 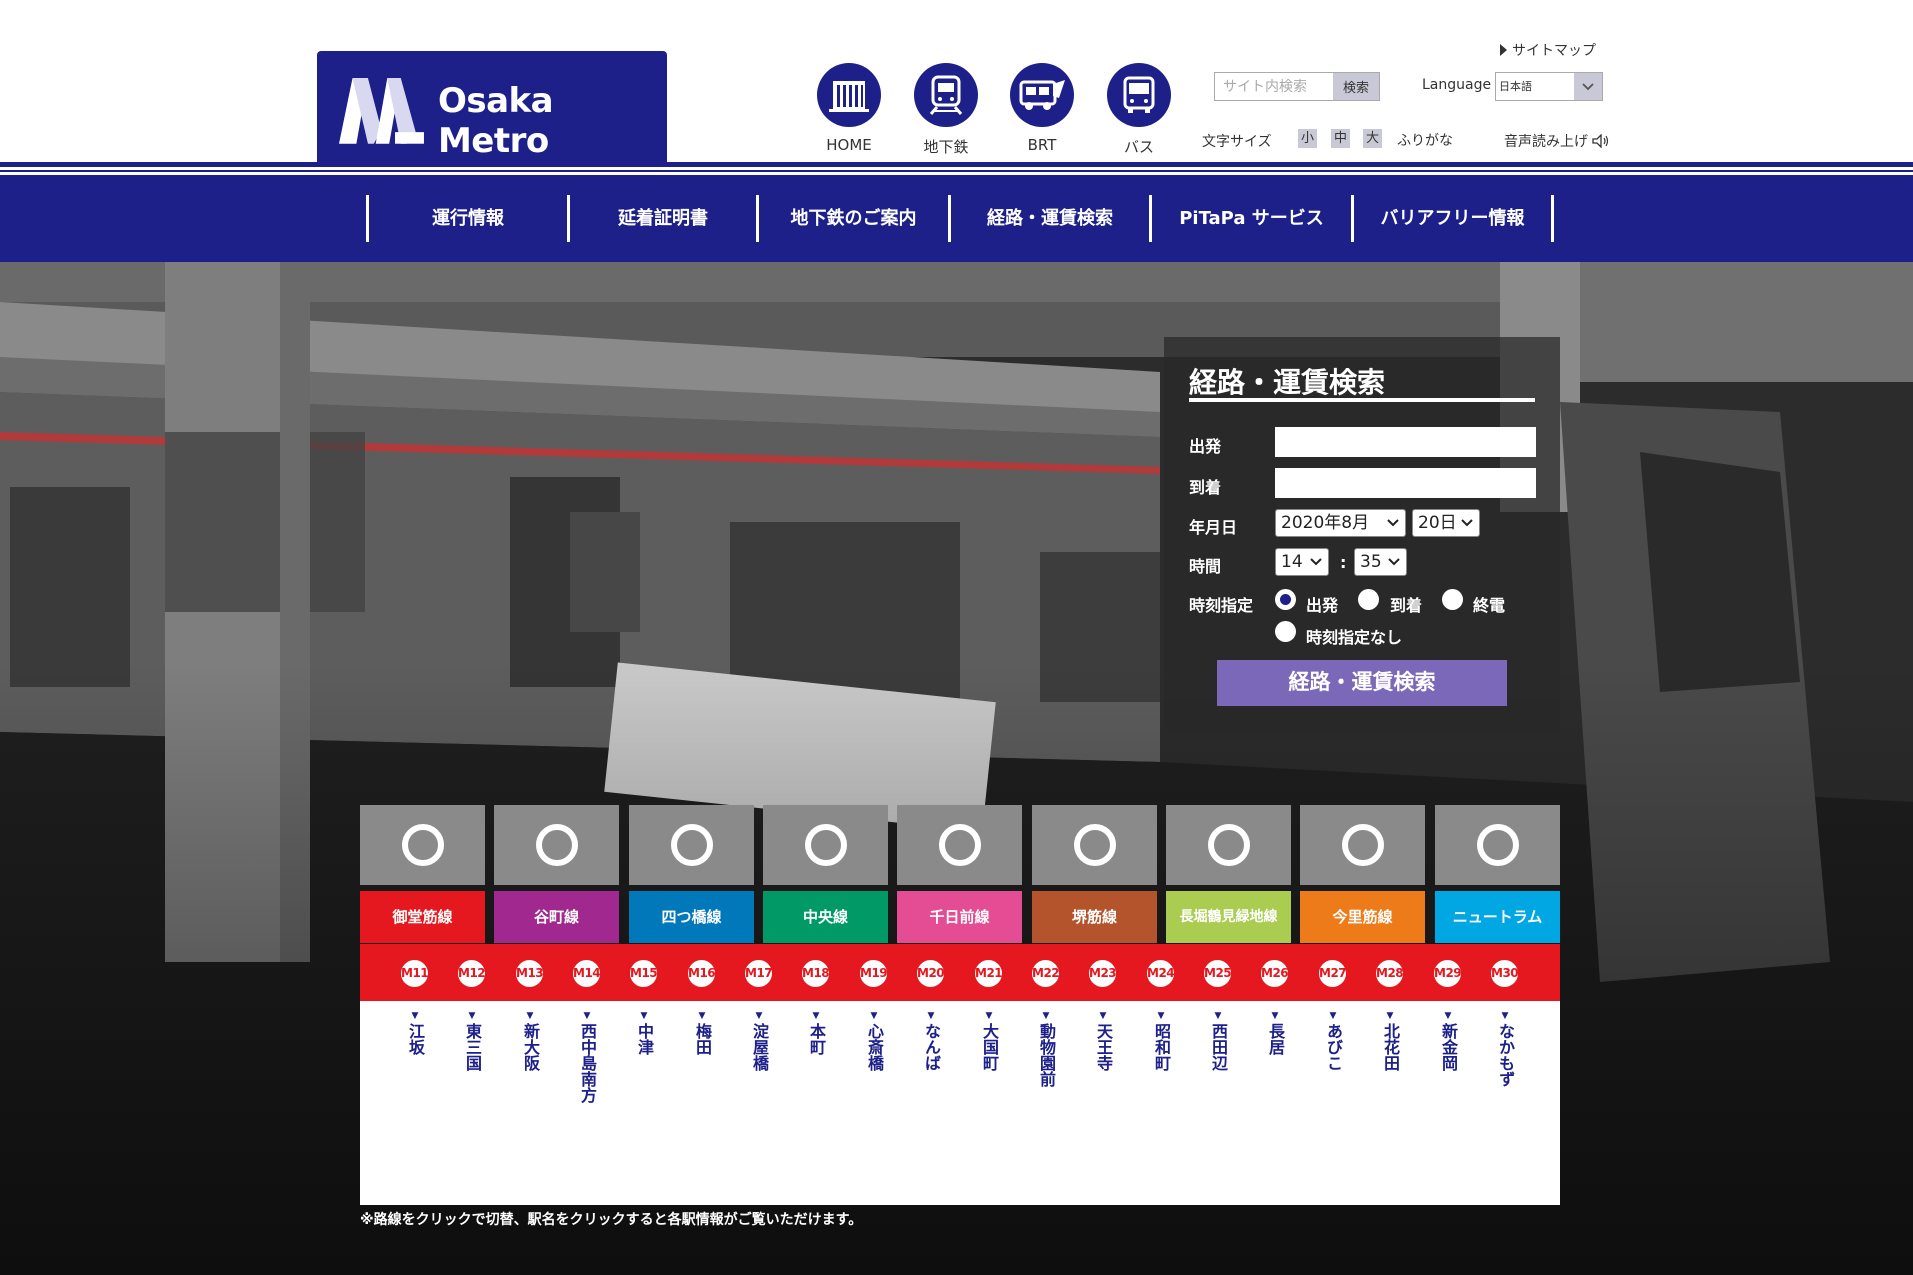 What do you see at coordinates (1205, 446) in the screenshot?
I see `departure-label: 出発` at bounding box center [1205, 446].